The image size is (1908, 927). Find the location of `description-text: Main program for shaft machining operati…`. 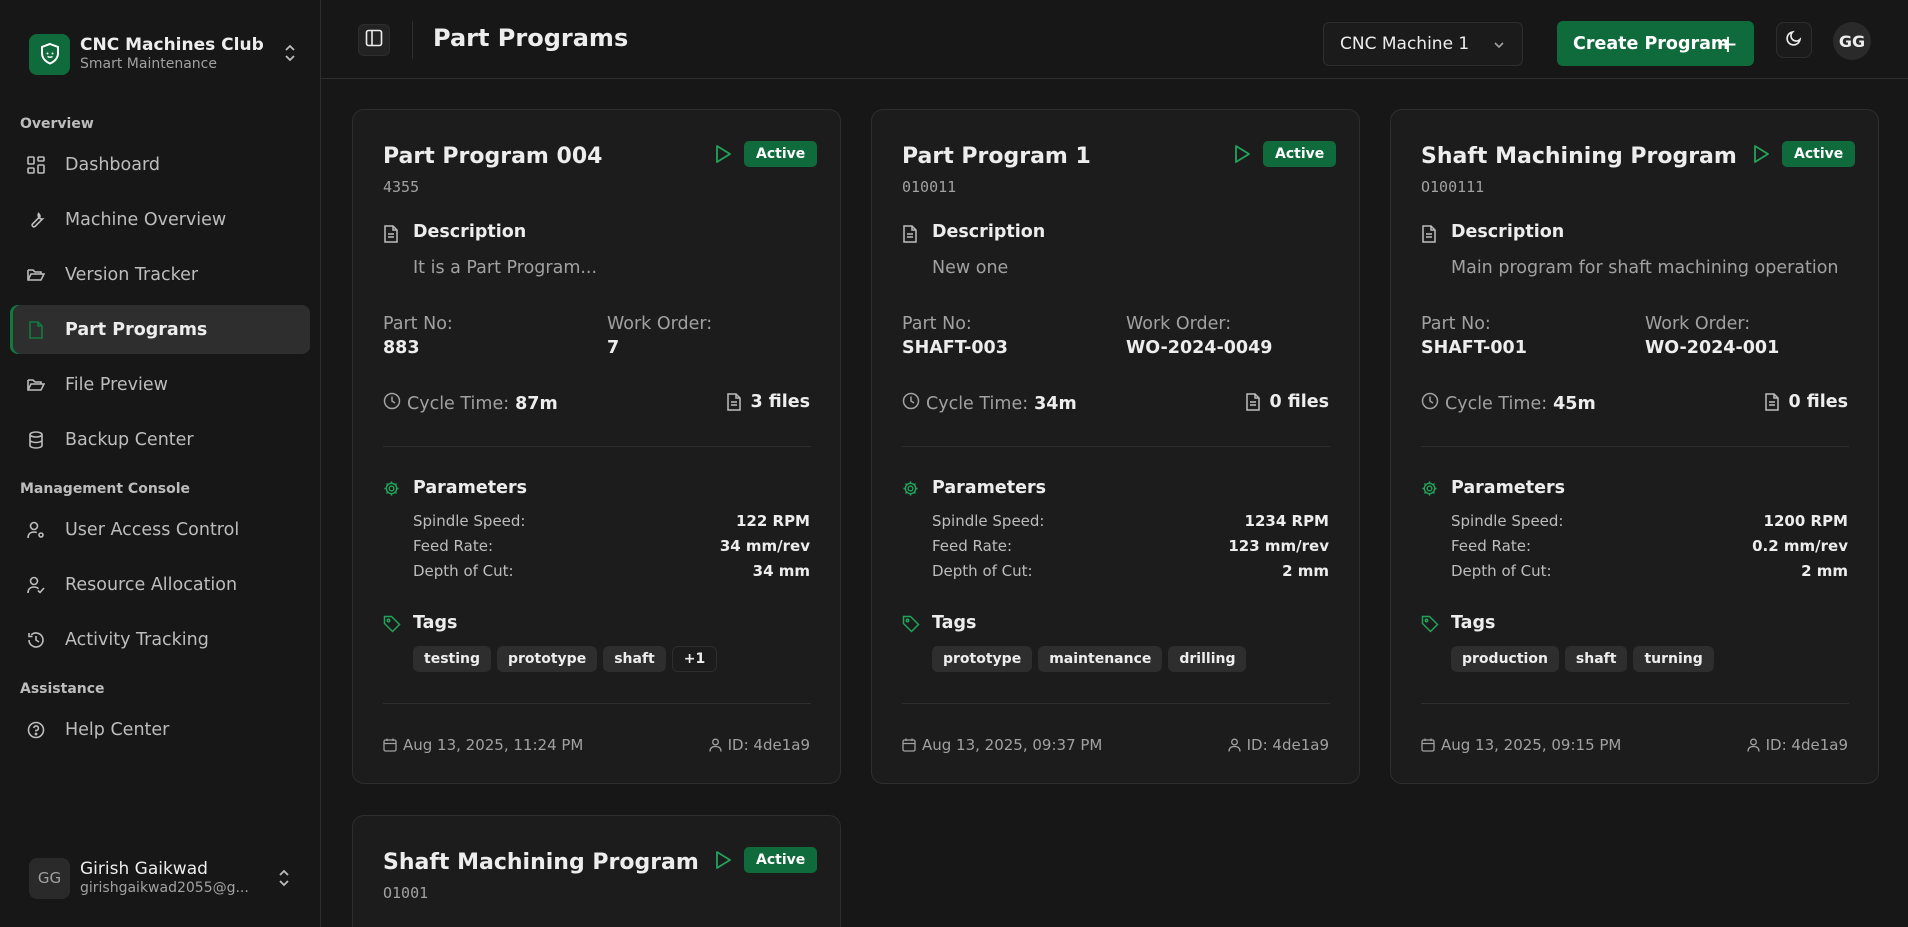

description-text: Main program for shaft machining operati… is located at coordinates (1645, 268).